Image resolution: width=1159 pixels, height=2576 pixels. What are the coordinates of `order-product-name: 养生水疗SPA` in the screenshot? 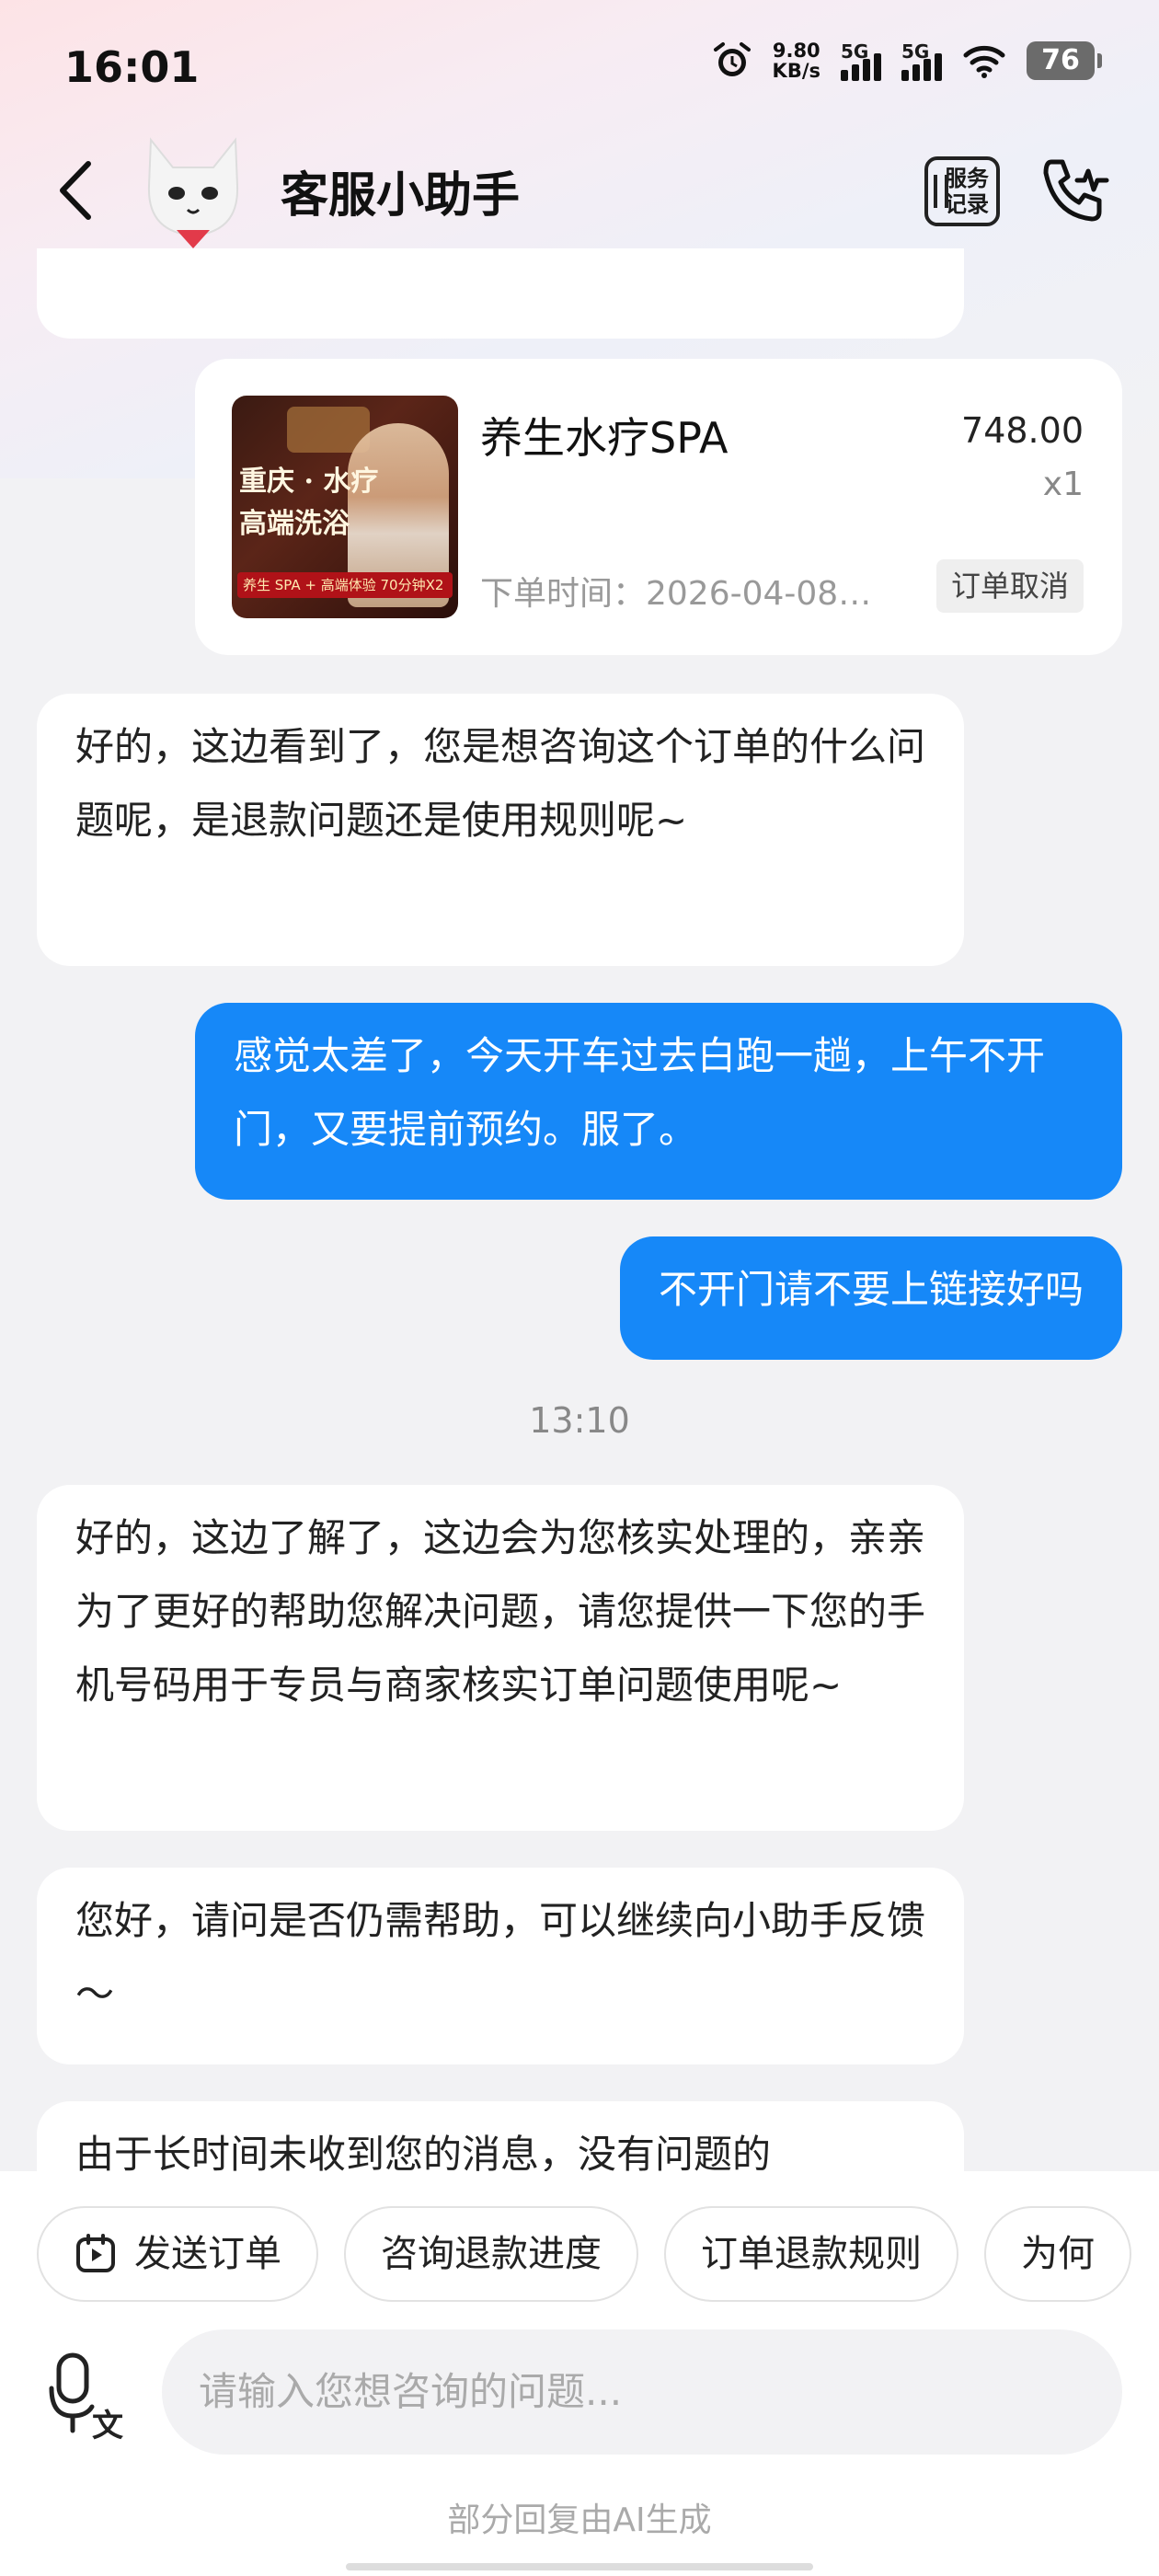 It's located at (604, 438).